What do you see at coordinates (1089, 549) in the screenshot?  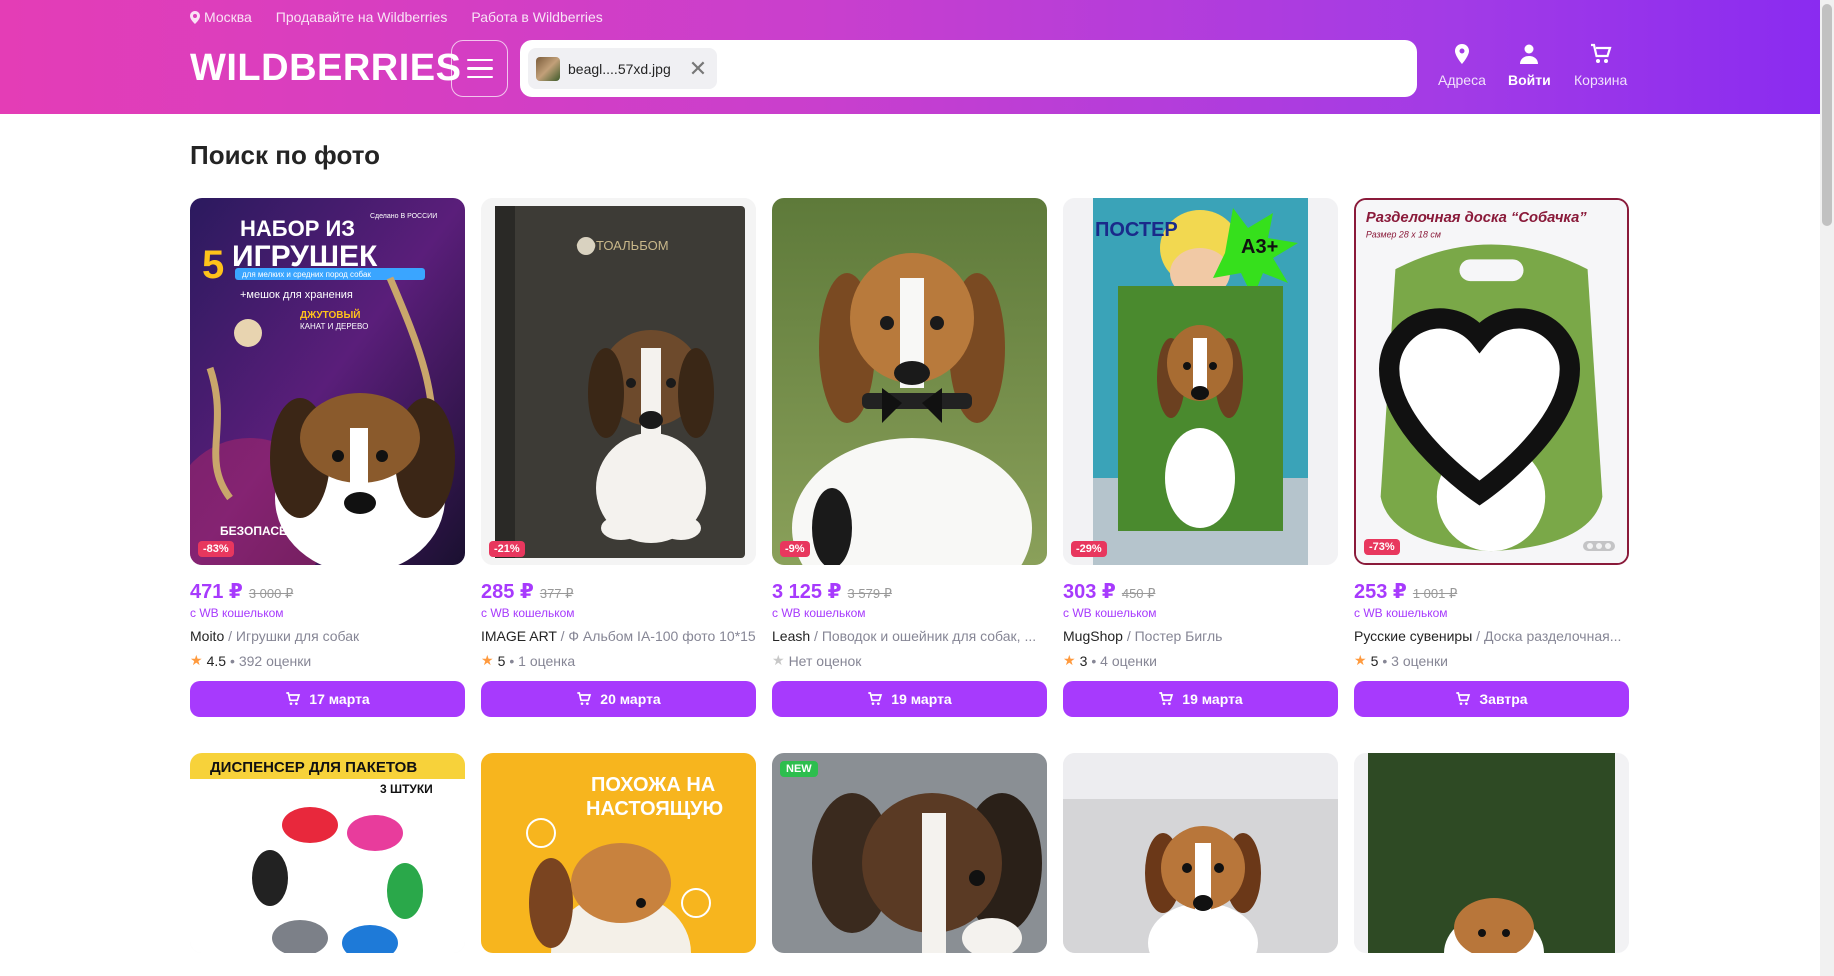 I see `discount-badge: -29%` at bounding box center [1089, 549].